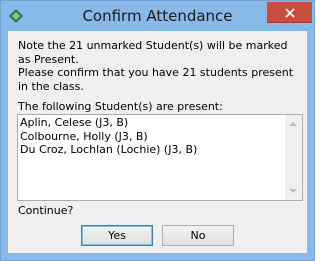  What do you see at coordinates (151, 123) in the screenshot?
I see `list-item: Aplin, Celese (J3, B)` at bounding box center [151, 123].